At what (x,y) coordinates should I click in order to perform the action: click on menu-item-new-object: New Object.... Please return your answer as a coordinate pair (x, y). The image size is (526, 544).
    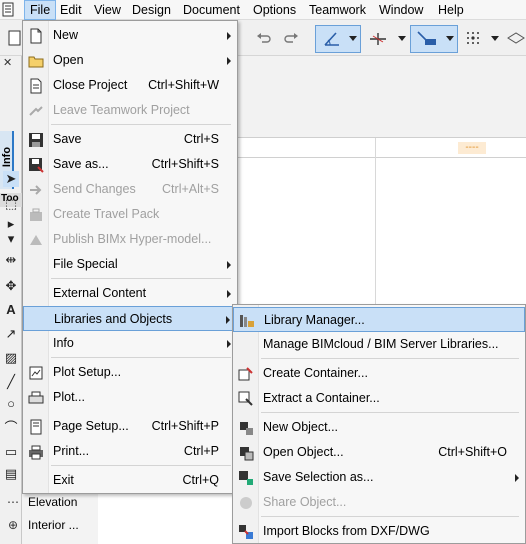
    Looking at the image, I should click on (379, 427).